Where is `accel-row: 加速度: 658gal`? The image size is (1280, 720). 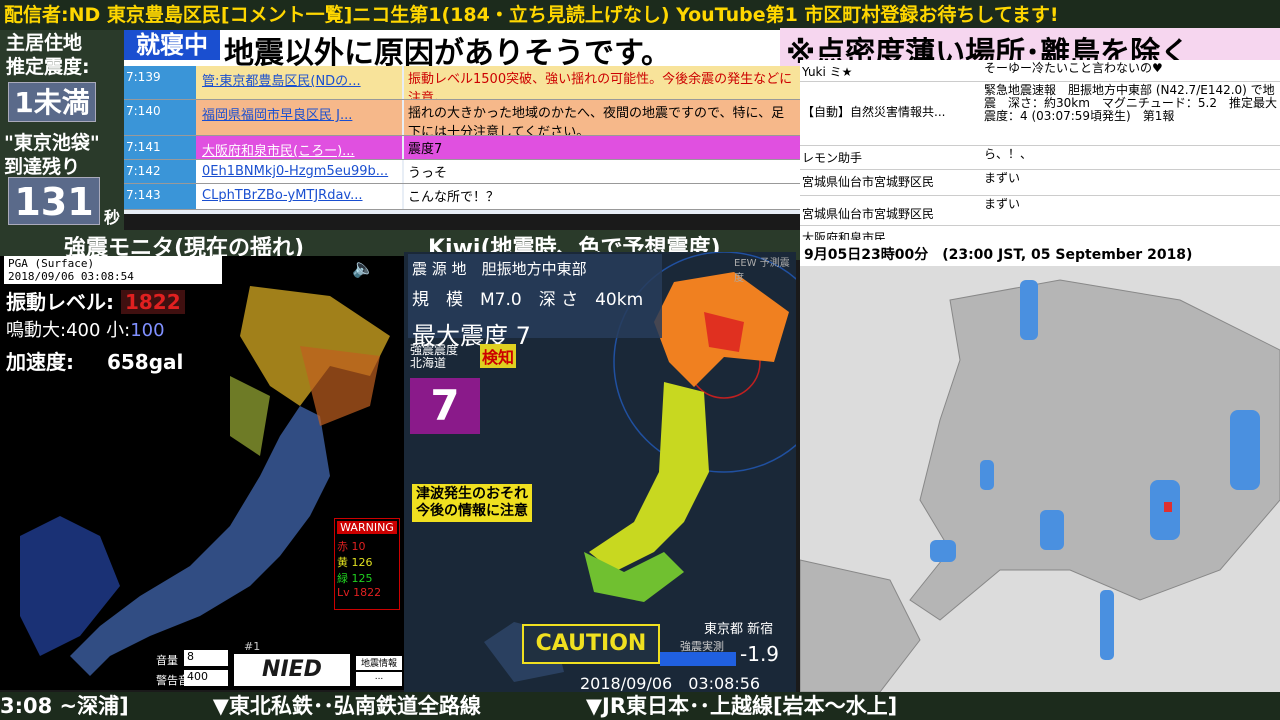 accel-row: 加速度: 658gal is located at coordinates (94, 360).